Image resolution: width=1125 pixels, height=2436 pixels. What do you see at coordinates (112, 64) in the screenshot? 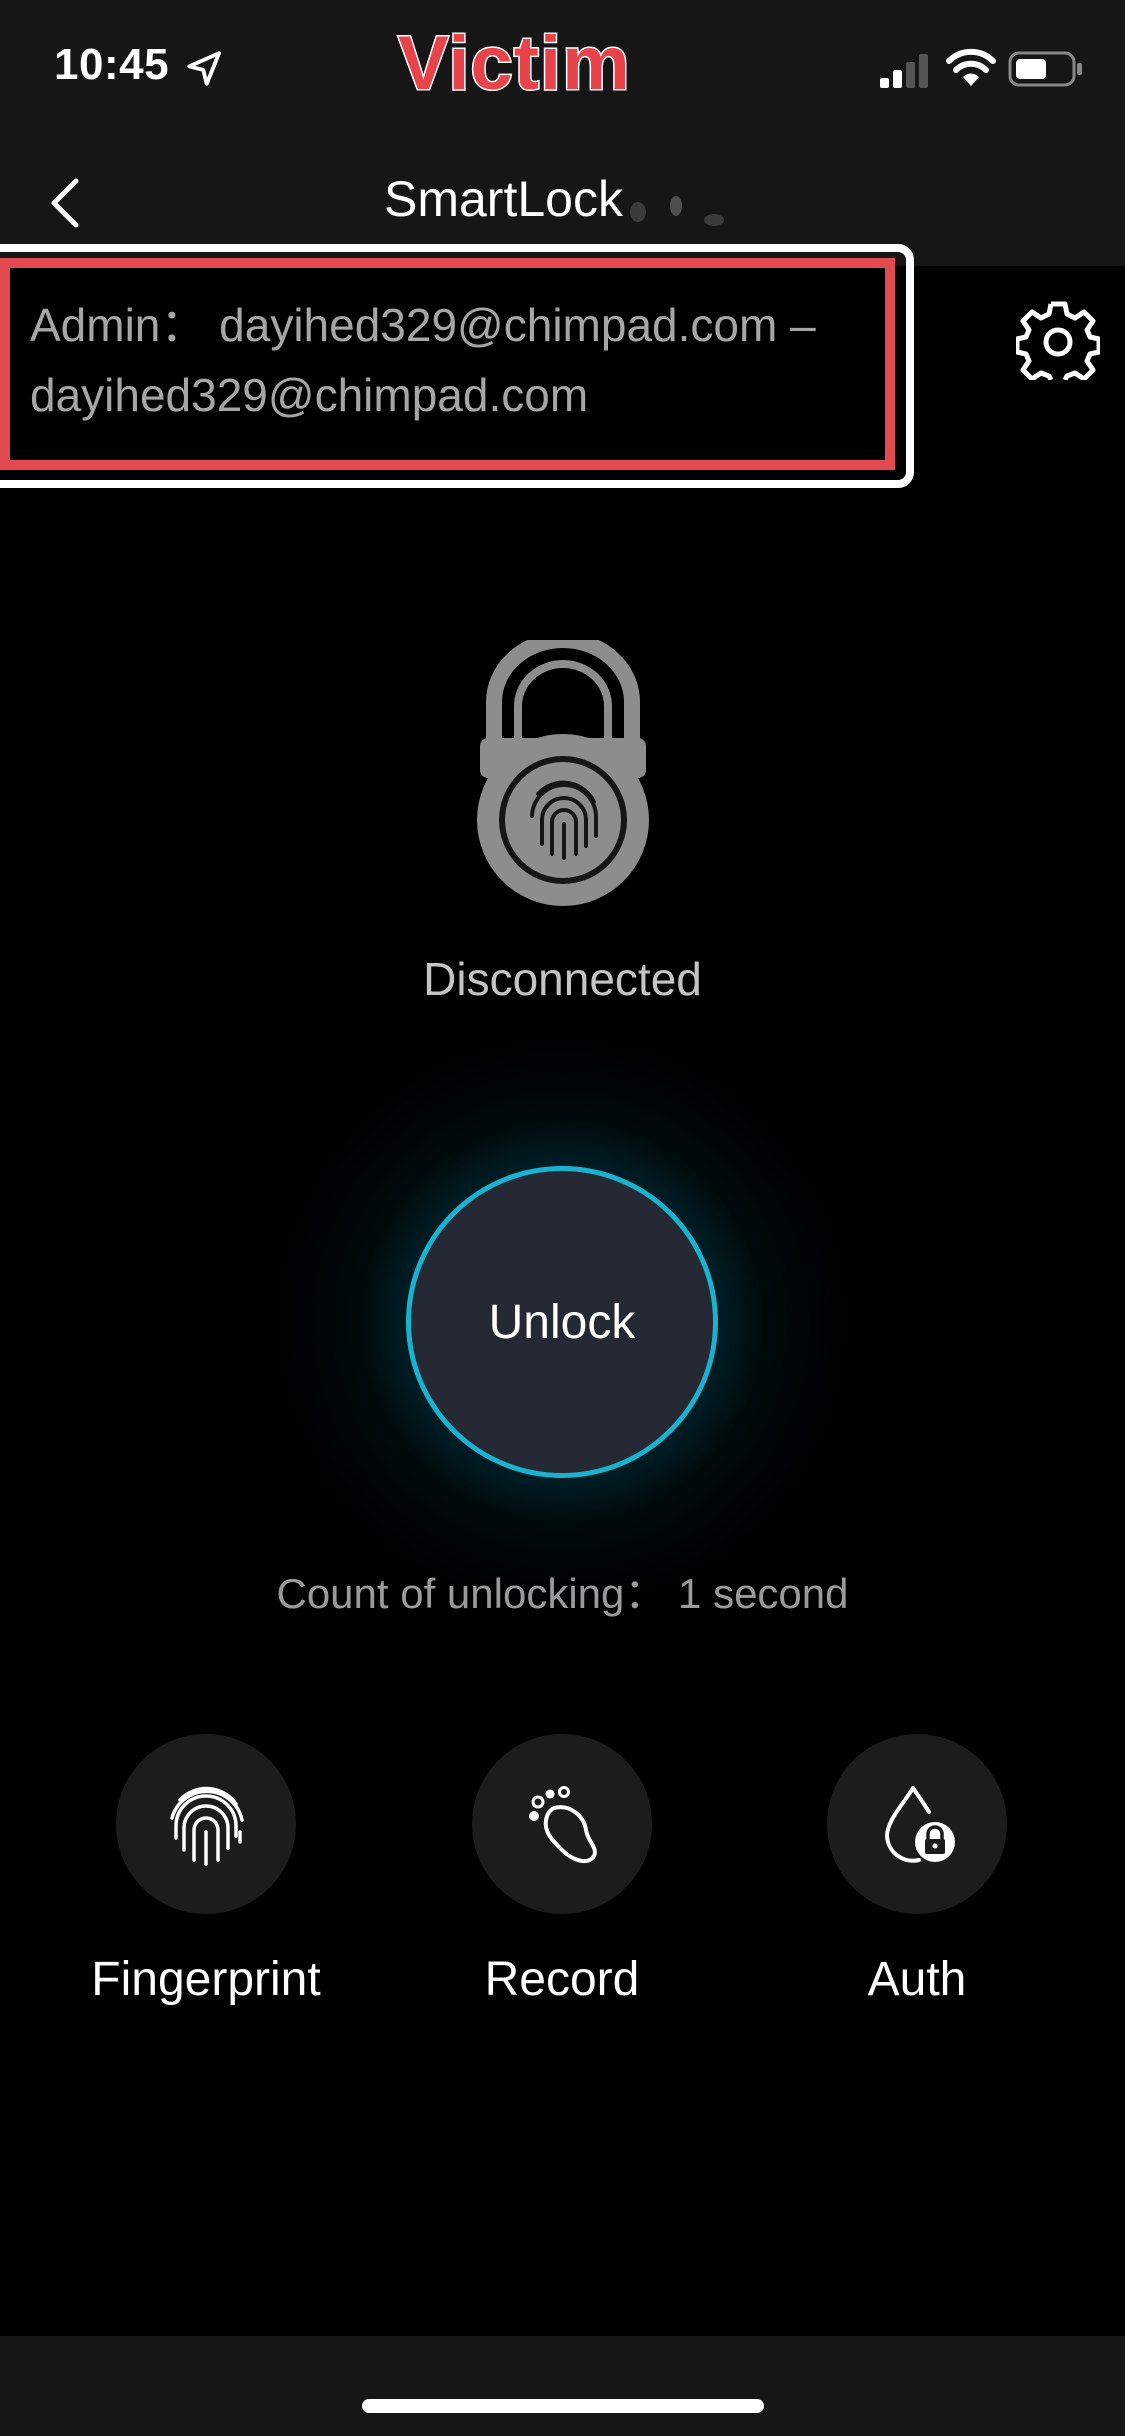
I see `status-time: 10:45` at bounding box center [112, 64].